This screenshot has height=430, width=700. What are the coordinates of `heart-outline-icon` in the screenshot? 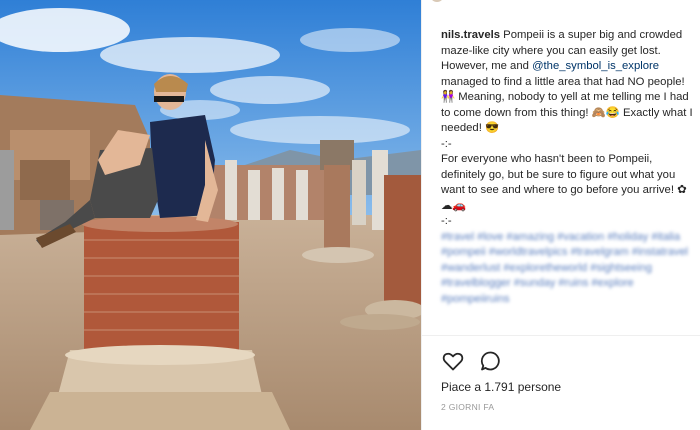 It's located at (453, 361).